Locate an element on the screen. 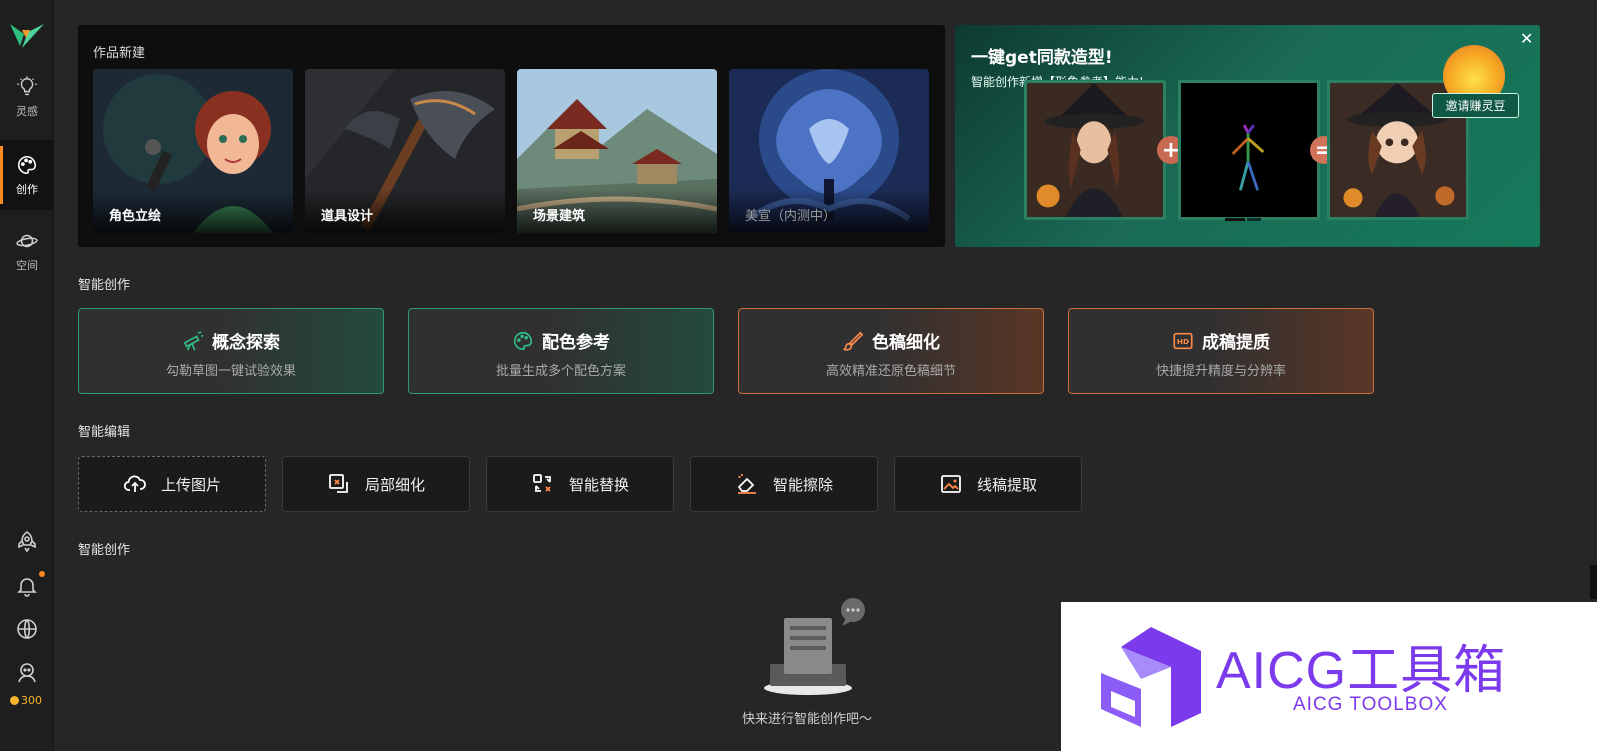 The height and width of the screenshot is (751, 1597). sidebar-item-create: 创作 is located at coordinates (27, 175).